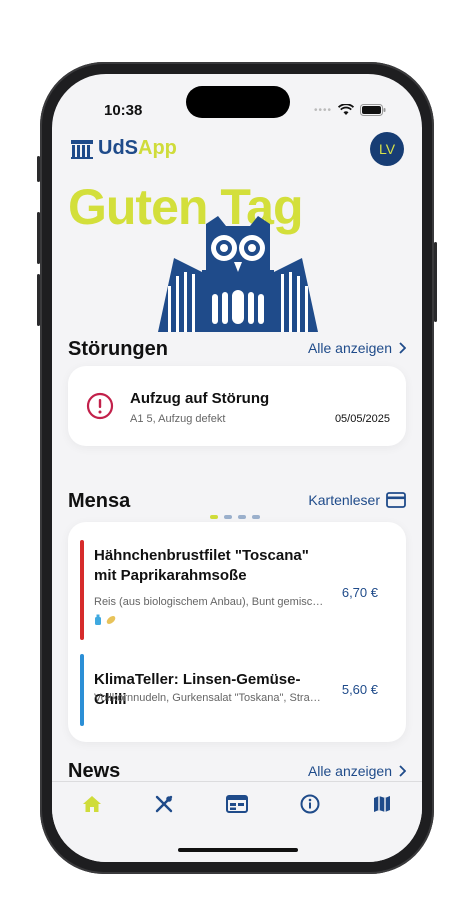 The image size is (474, 922). I want to click on info-icon, so click(310, 804).